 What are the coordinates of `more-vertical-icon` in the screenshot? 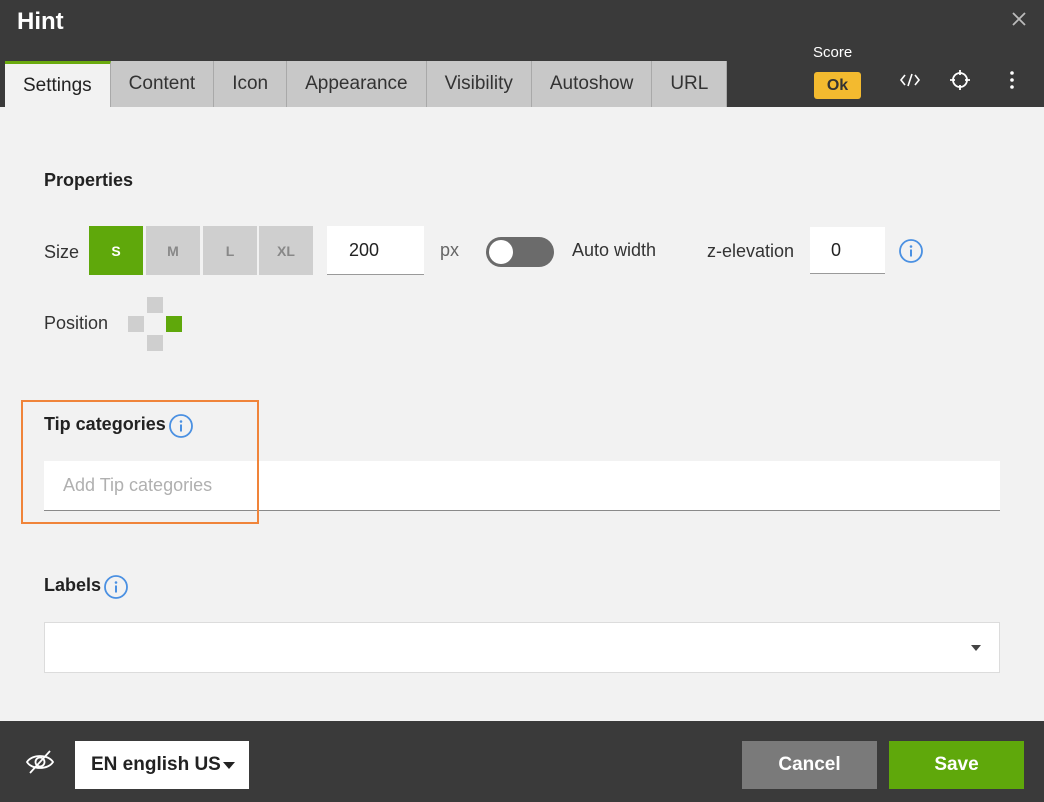 It's located at (1012, 80).